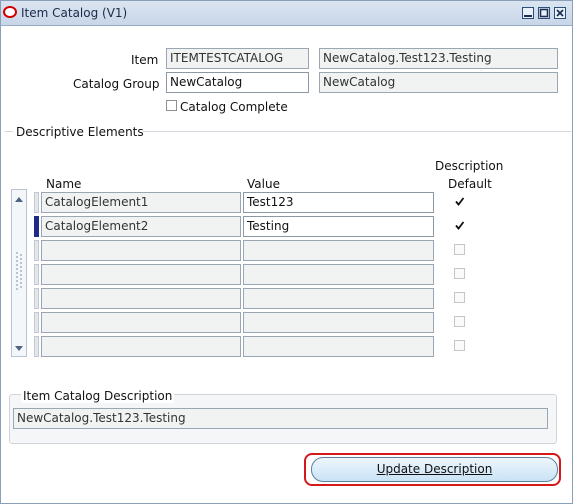  What do you see at coordinates (338, 226) in the screenshot?
I see `element-value-cell: Testing` at bounding box center [338, 226].